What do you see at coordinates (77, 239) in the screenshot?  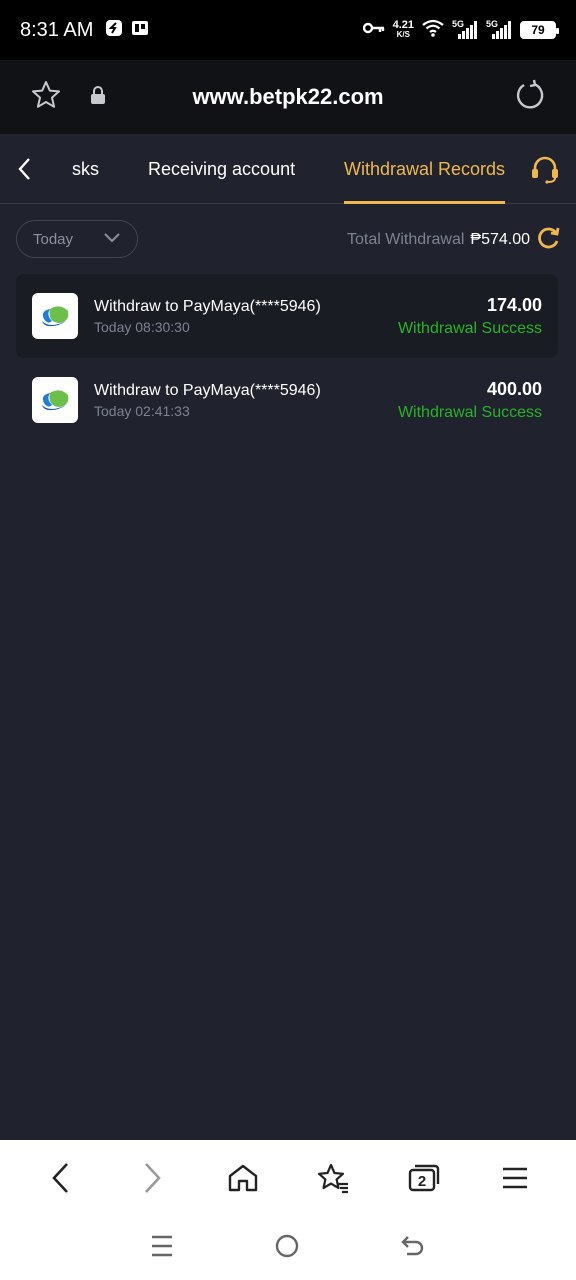 I see `period-select: Today` at bounding box center [77, 239].